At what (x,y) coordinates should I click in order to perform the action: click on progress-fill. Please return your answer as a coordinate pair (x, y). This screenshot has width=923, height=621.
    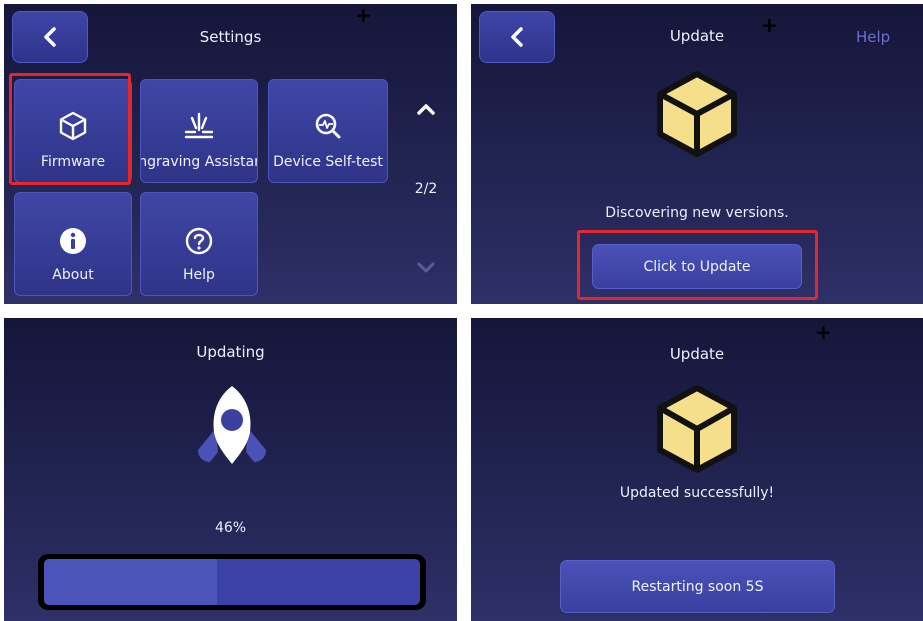
    Looking at the image, I should click on (130, 582).